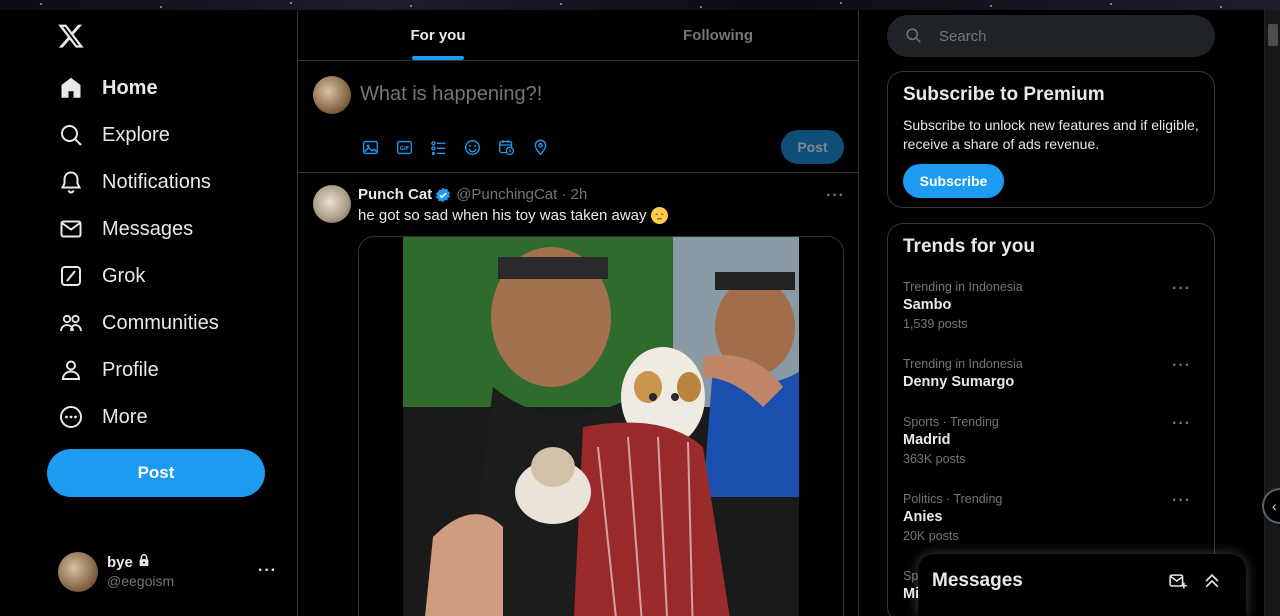 The height and width of the screenshot is (616, 1280). I want to click on grok-icon, so click(71, 276).